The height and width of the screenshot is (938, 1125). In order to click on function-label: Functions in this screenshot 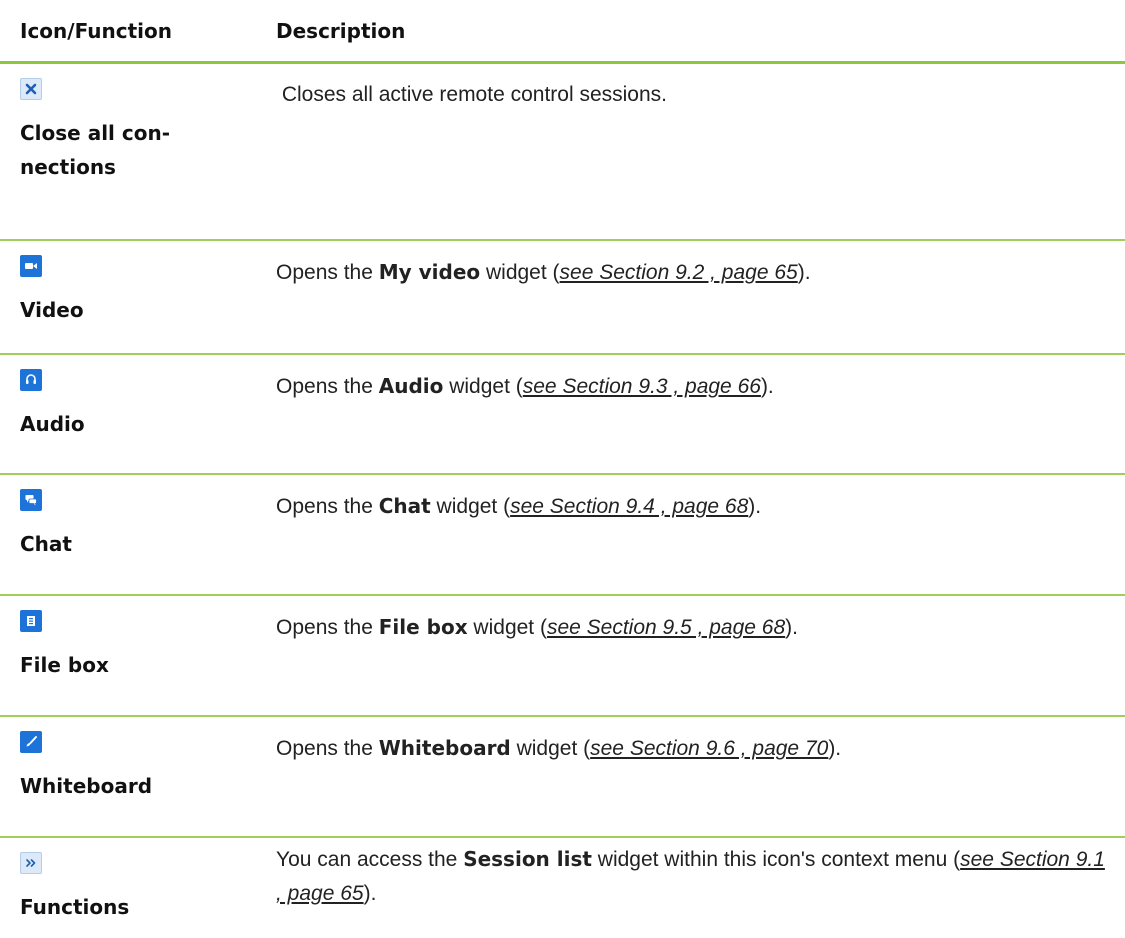, I will do `click(75, 907)`.